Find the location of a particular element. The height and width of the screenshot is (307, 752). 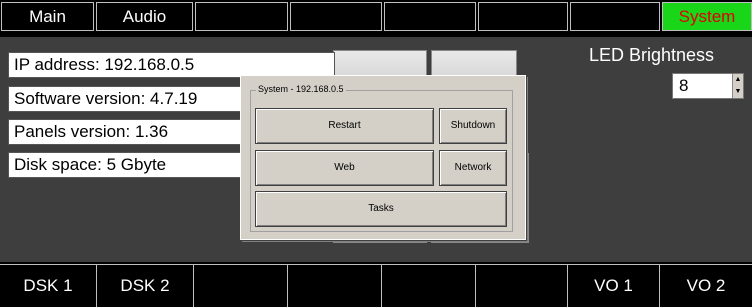

bottom-tab-bar: DSK 1 DSK 2 VO 1 VO 2 is located at coordinates (376, 285).